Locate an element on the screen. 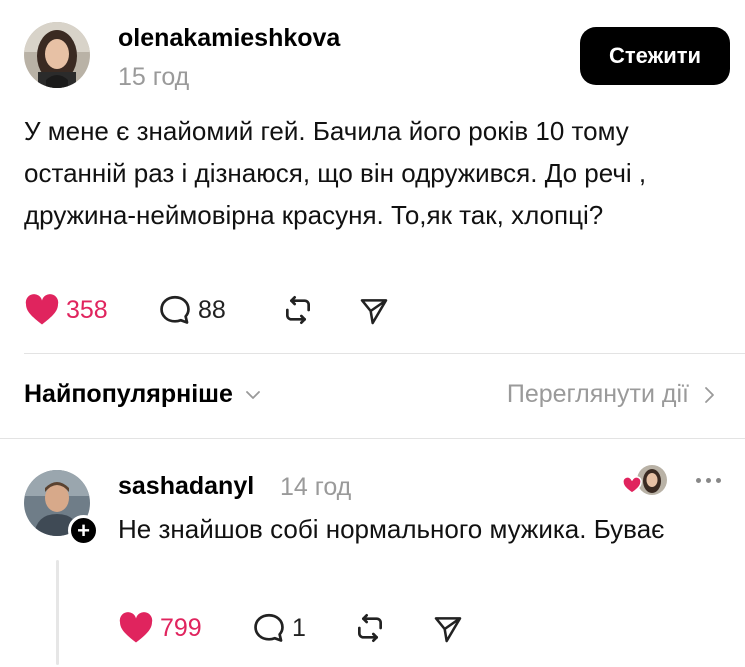 This screenshot has width=745, height=667. comment-author-username: sashadanyl is located at coordinates (186, 486).